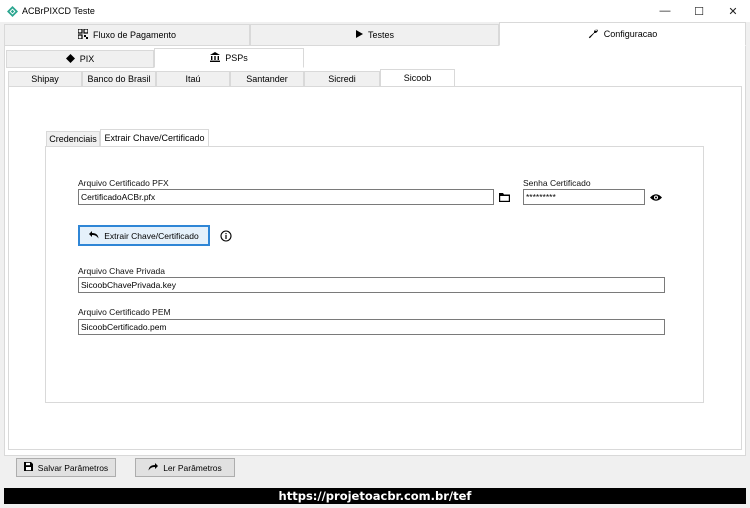 The width and height of the screenshot is (750, 508). I want to click on folder-icon, so click(504, 197).